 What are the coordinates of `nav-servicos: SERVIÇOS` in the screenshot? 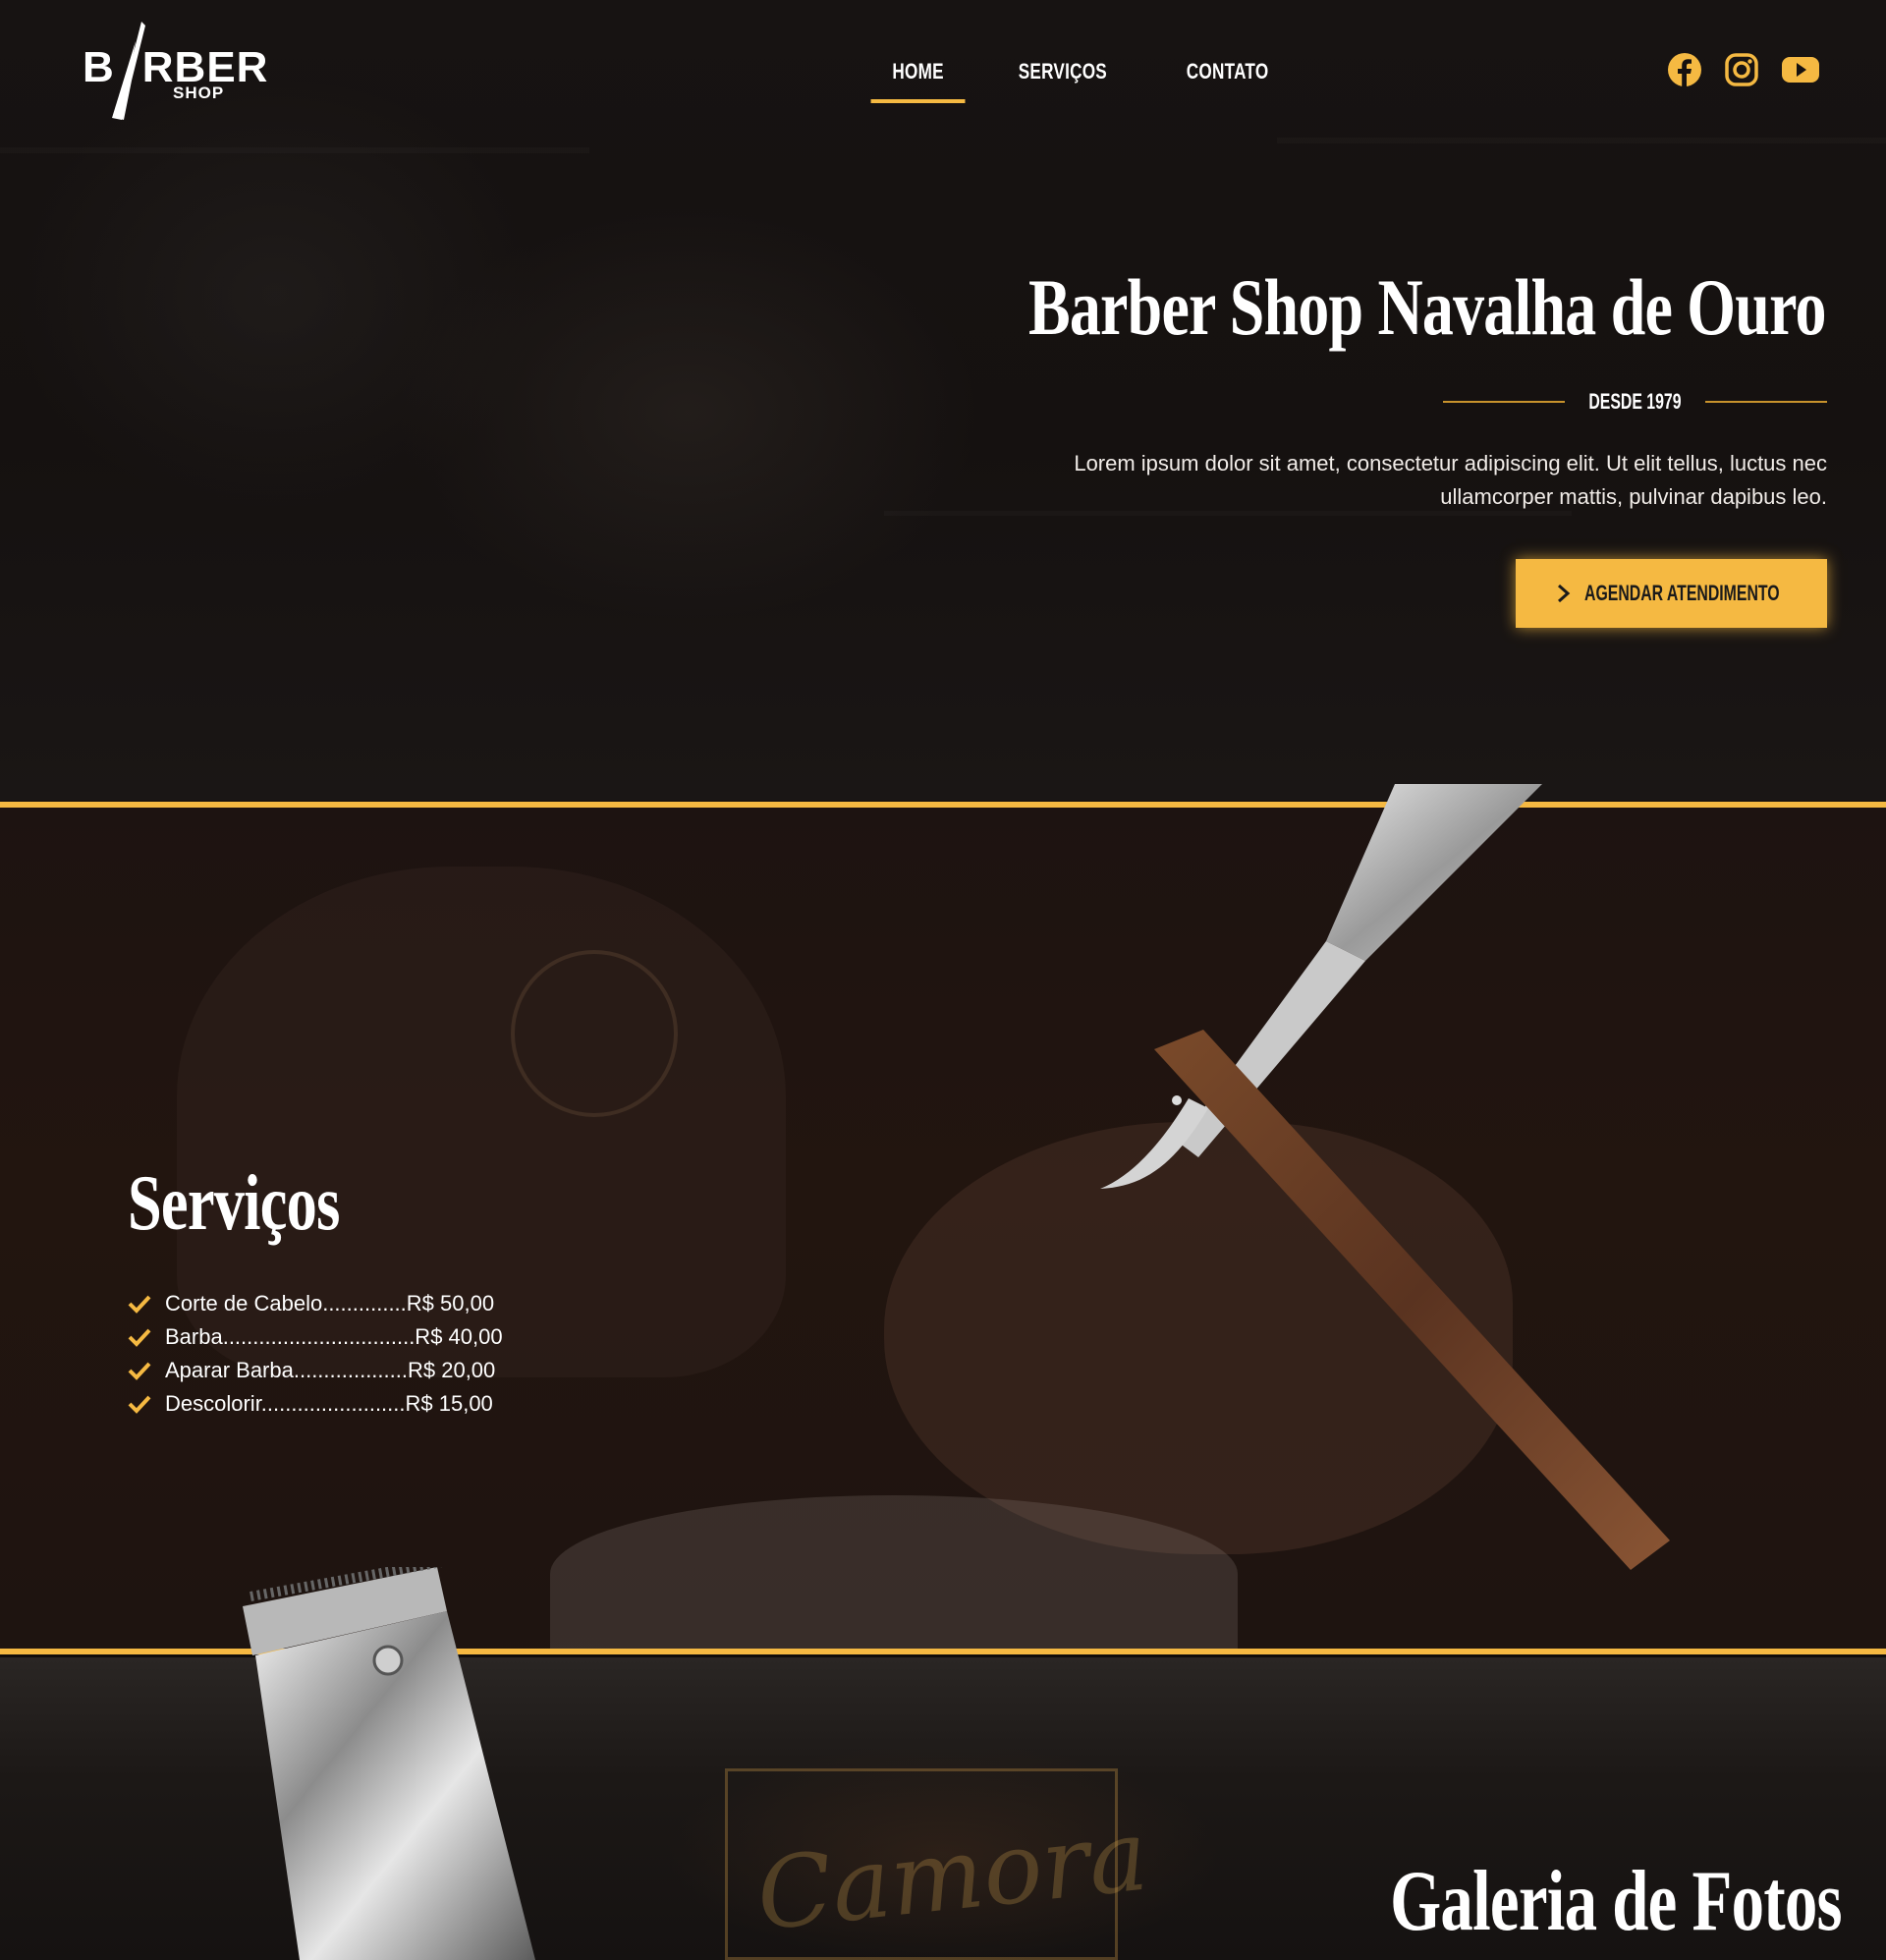 It's located at (1063, 75).